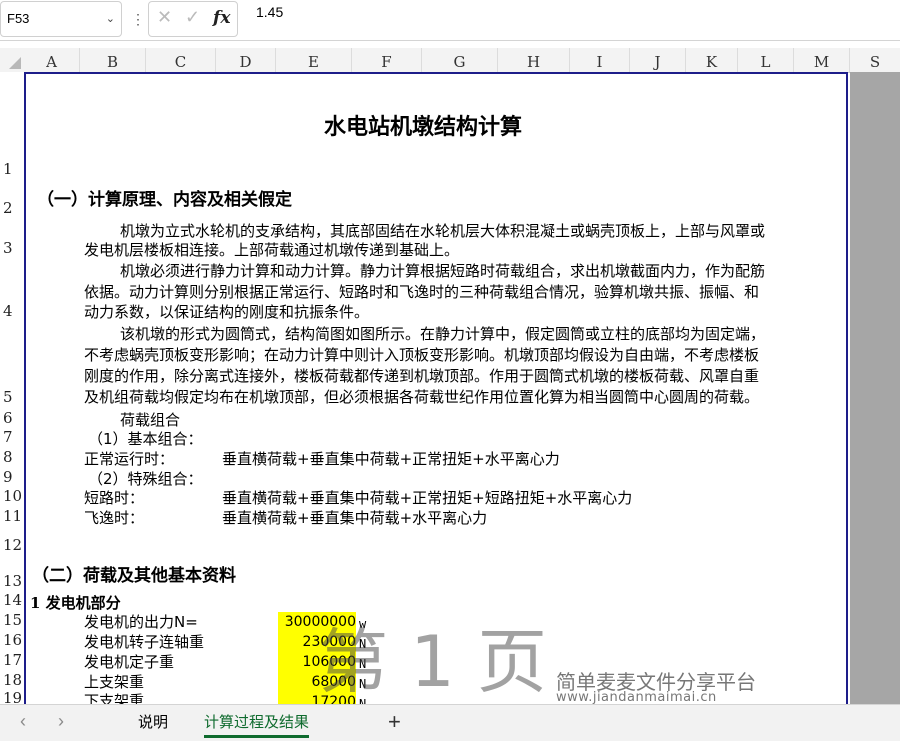  I want to click on col-header-g: G, so click(460, 60).